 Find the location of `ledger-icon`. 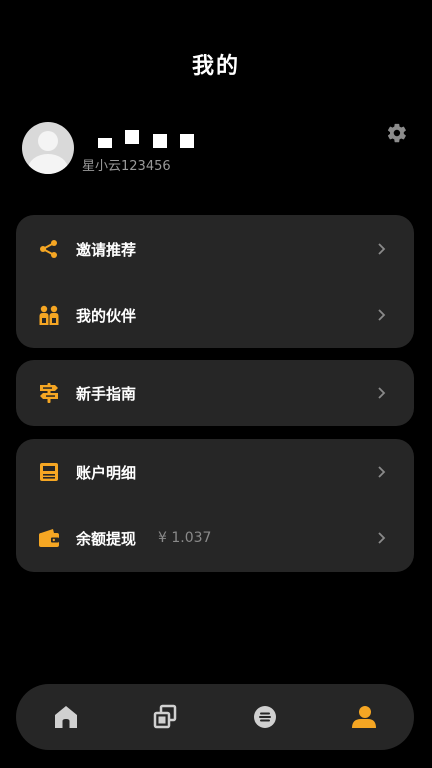

ledger-icon is located at coordinates (49, 472).